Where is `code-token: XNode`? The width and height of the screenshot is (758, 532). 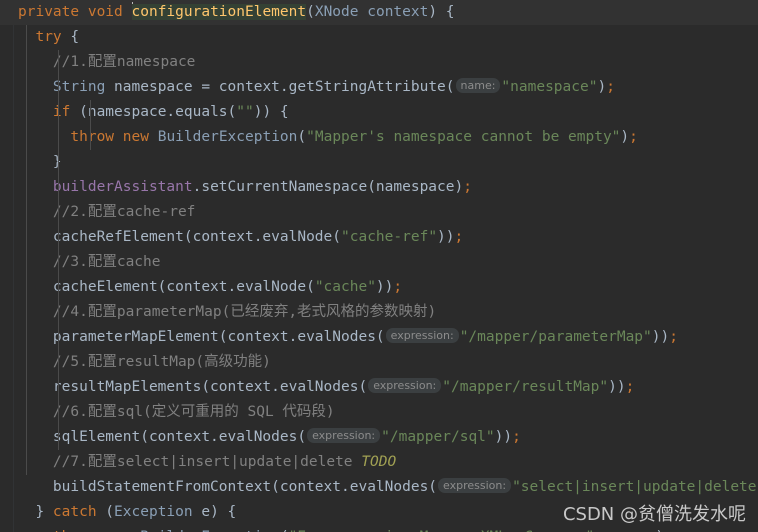
code-token: XNode is located at coordinates (336, 12).